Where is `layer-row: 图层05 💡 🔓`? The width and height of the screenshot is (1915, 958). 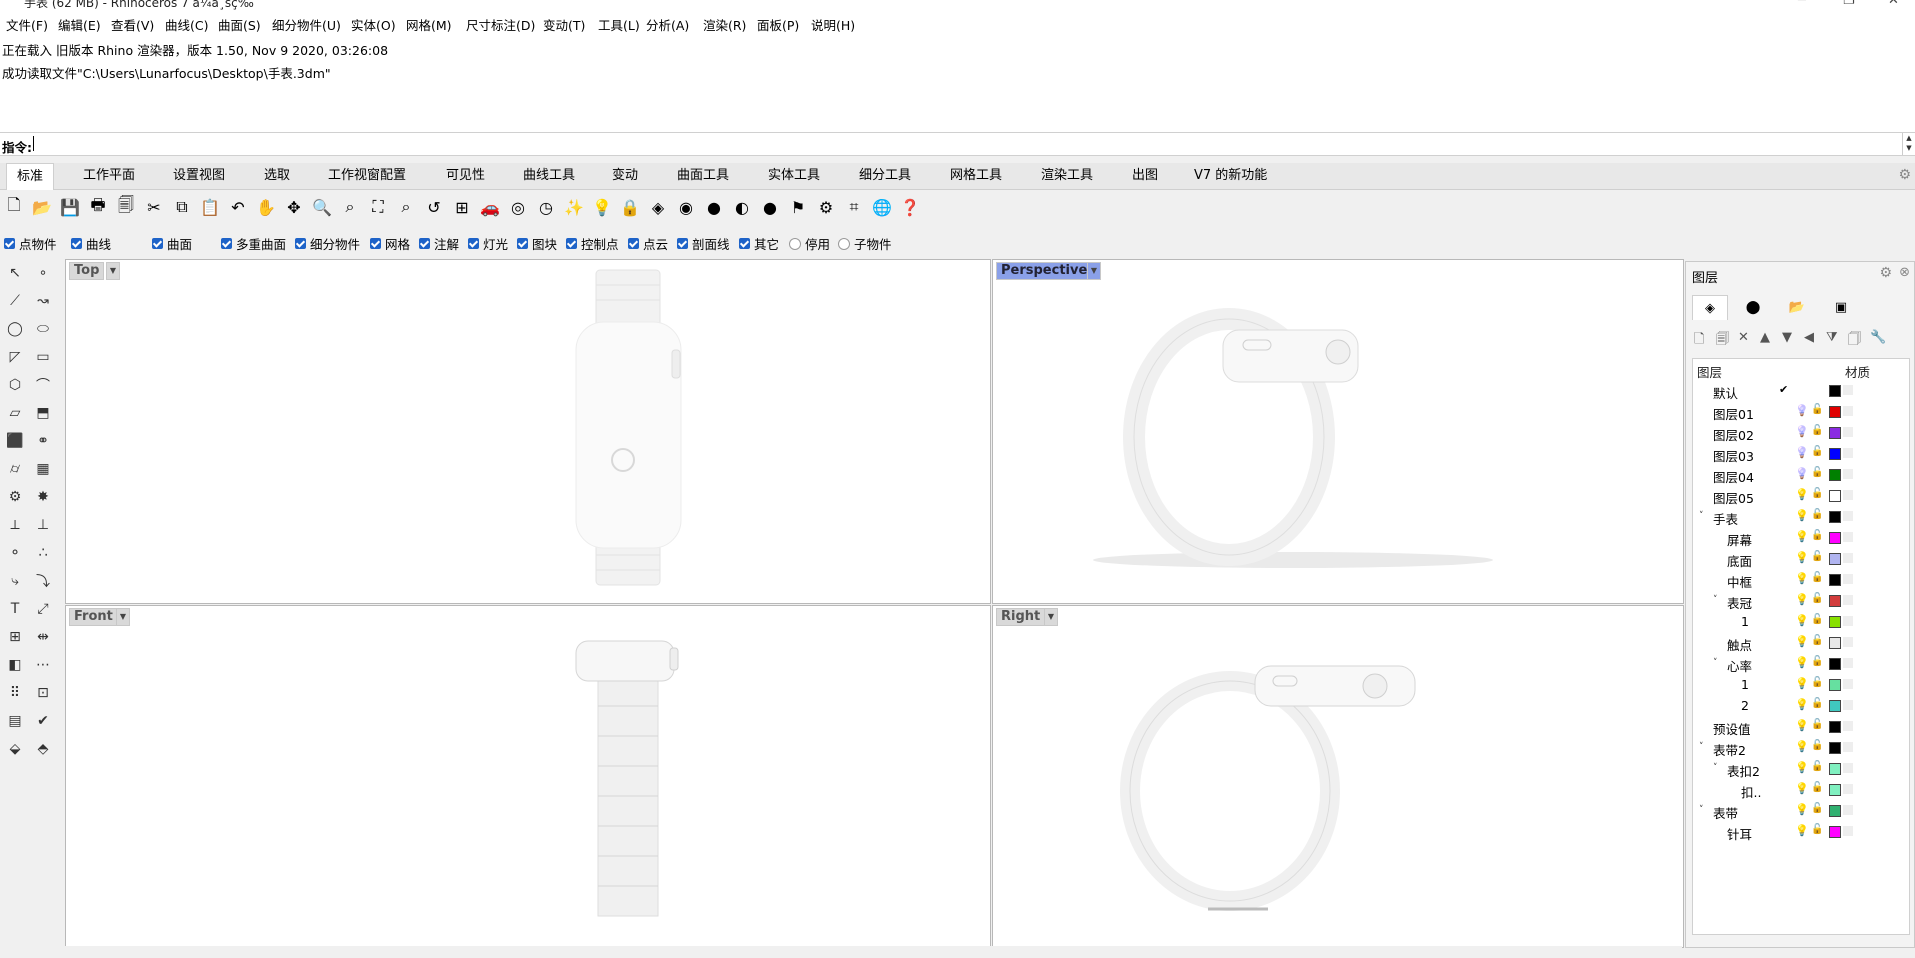 layer-row: 图层05 💡 🔓 is located at coordinates (1801, 495).